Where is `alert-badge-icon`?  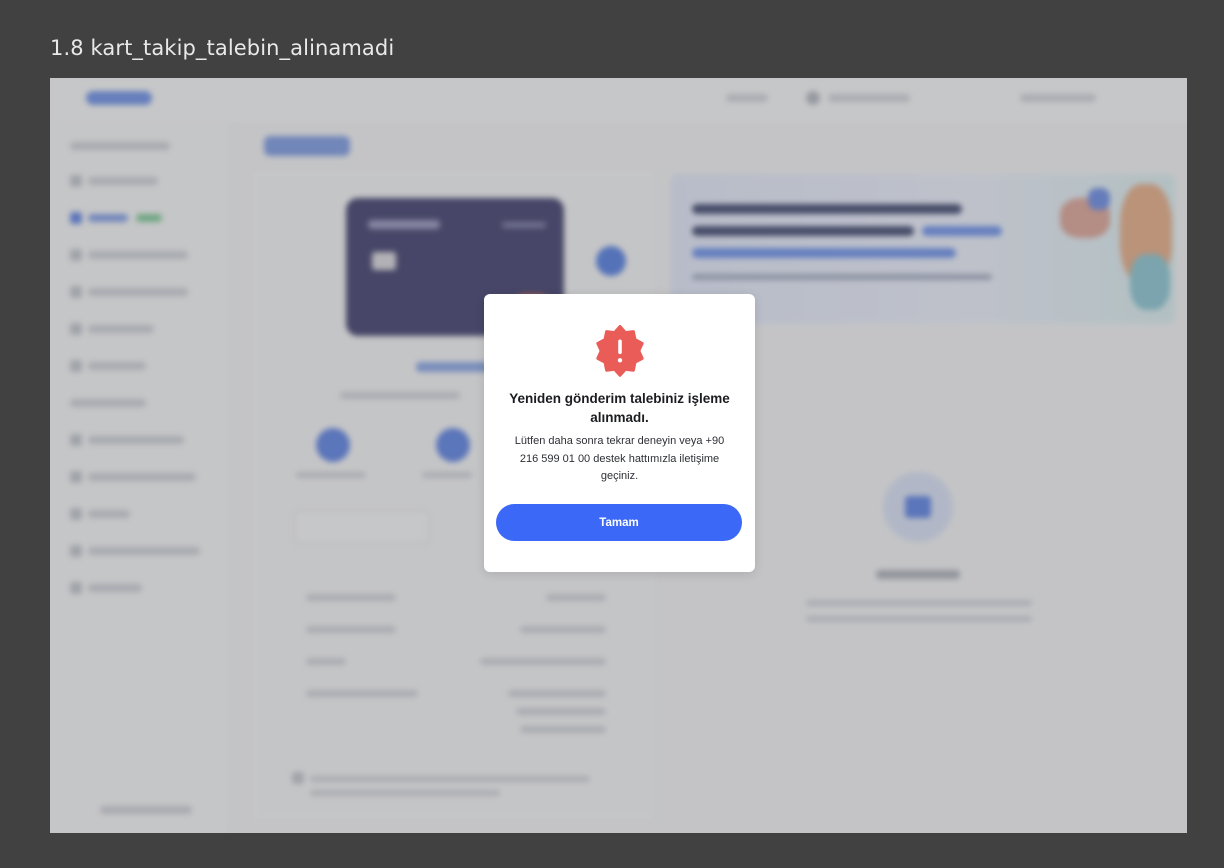 alert-badge-icon is located at coordinates (620, 351).